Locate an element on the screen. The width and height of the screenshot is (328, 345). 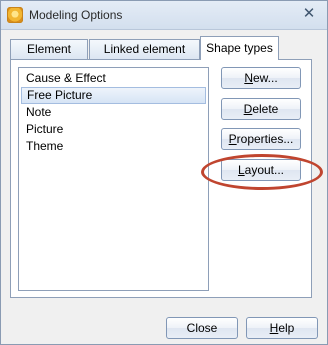
close-window-icon: ✕ is located at coordinates (309, 14).